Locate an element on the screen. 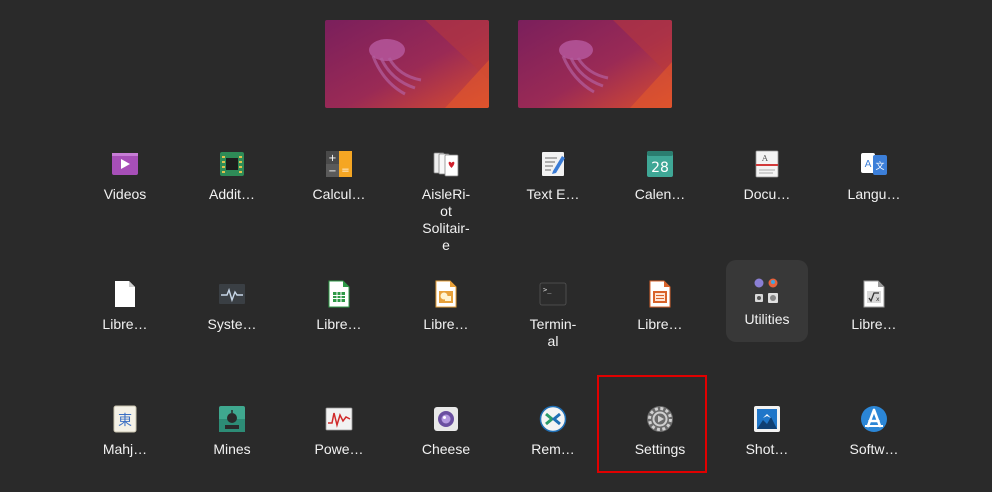  app-terminal: >_ Termin- al is located at coordinates (553, 308).